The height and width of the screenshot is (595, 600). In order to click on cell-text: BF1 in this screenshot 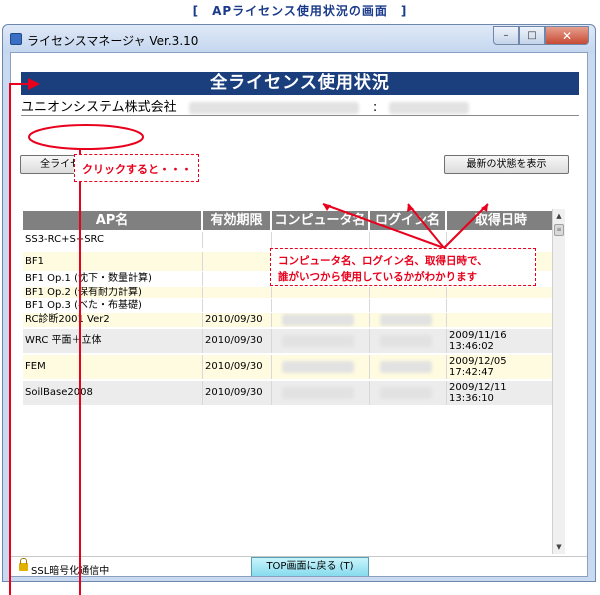, I will do `click(34, 261)`.